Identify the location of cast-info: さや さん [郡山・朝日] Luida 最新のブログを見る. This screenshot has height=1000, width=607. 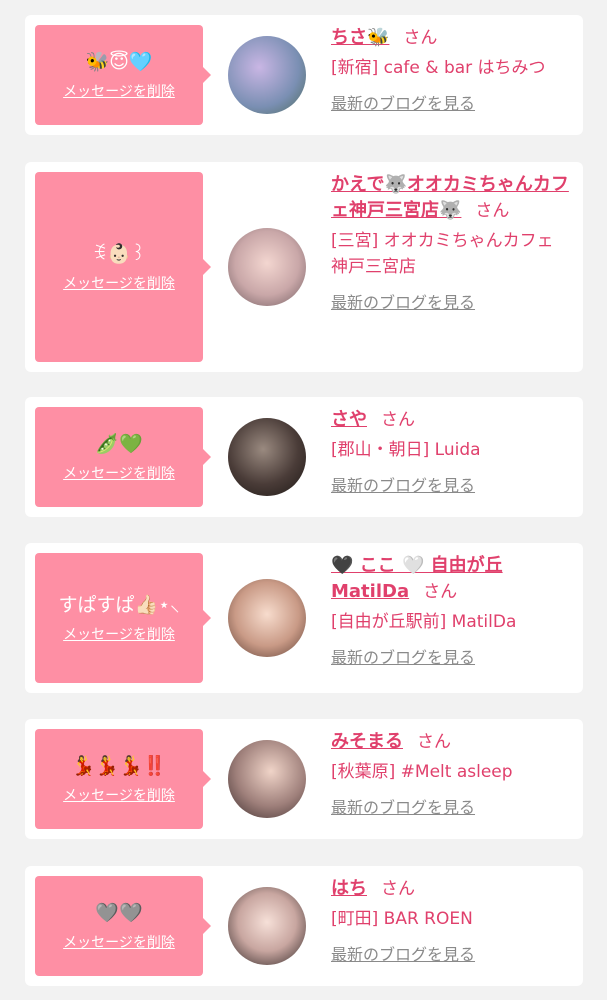
(450, 453).